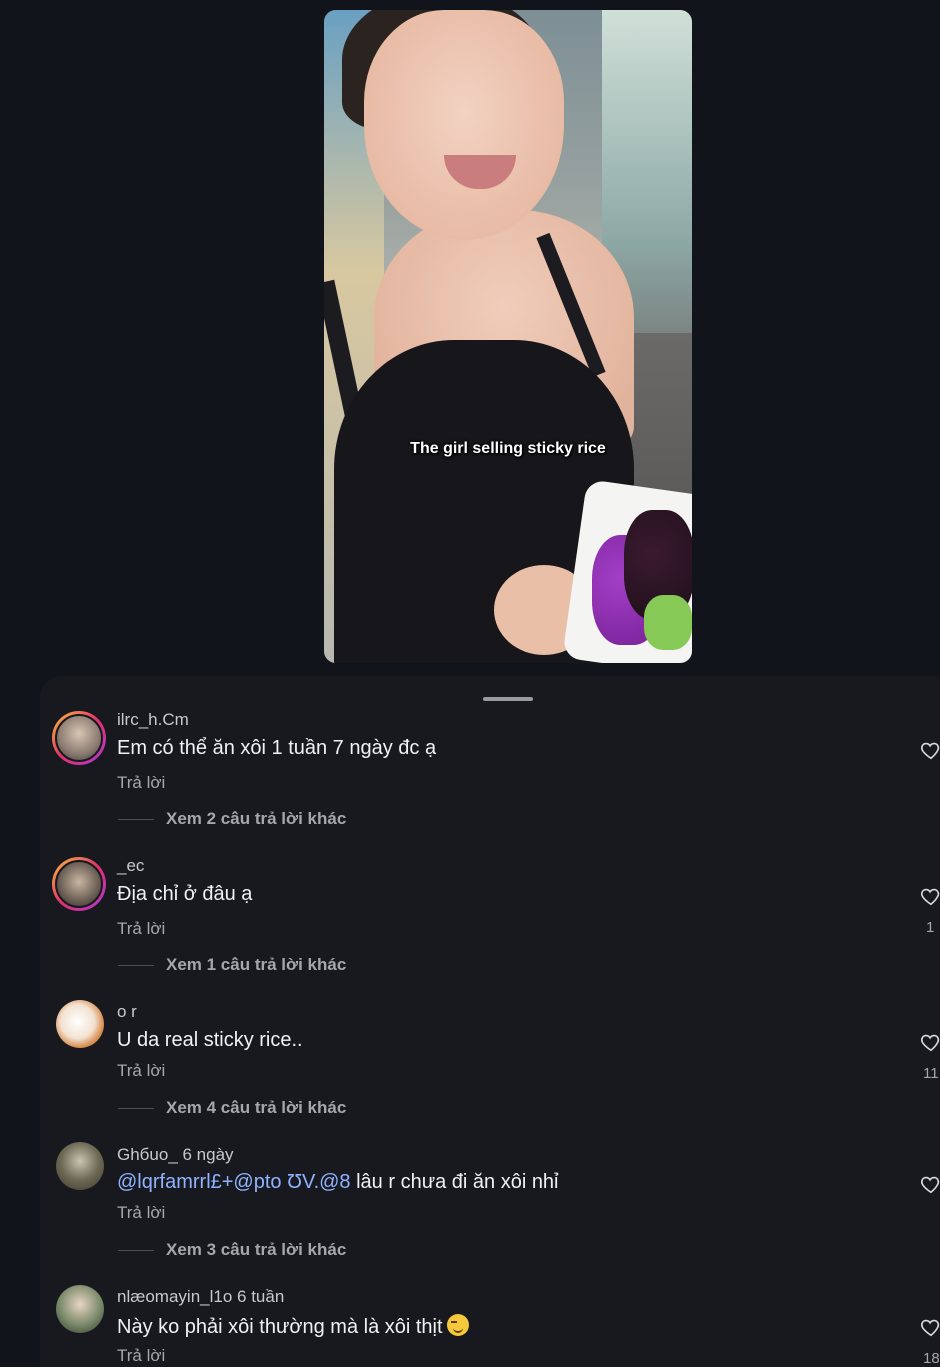  I want to click on video-caption: The girl selling sticky rice, so click(508, 448).